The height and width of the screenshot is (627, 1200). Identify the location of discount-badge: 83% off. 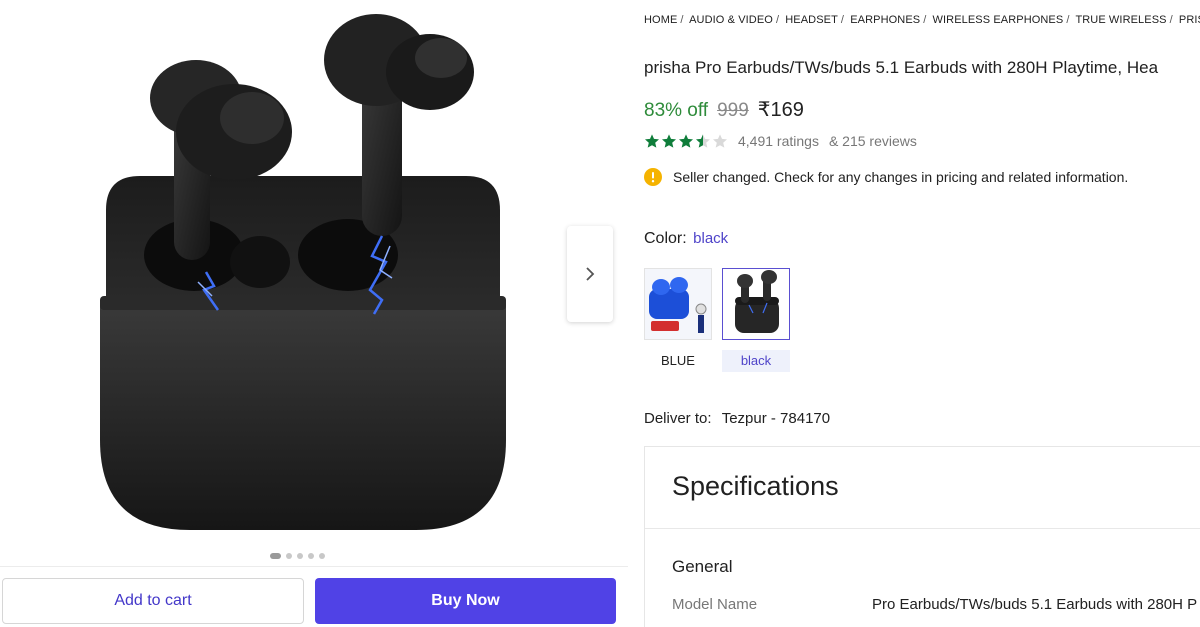
(676, 110).